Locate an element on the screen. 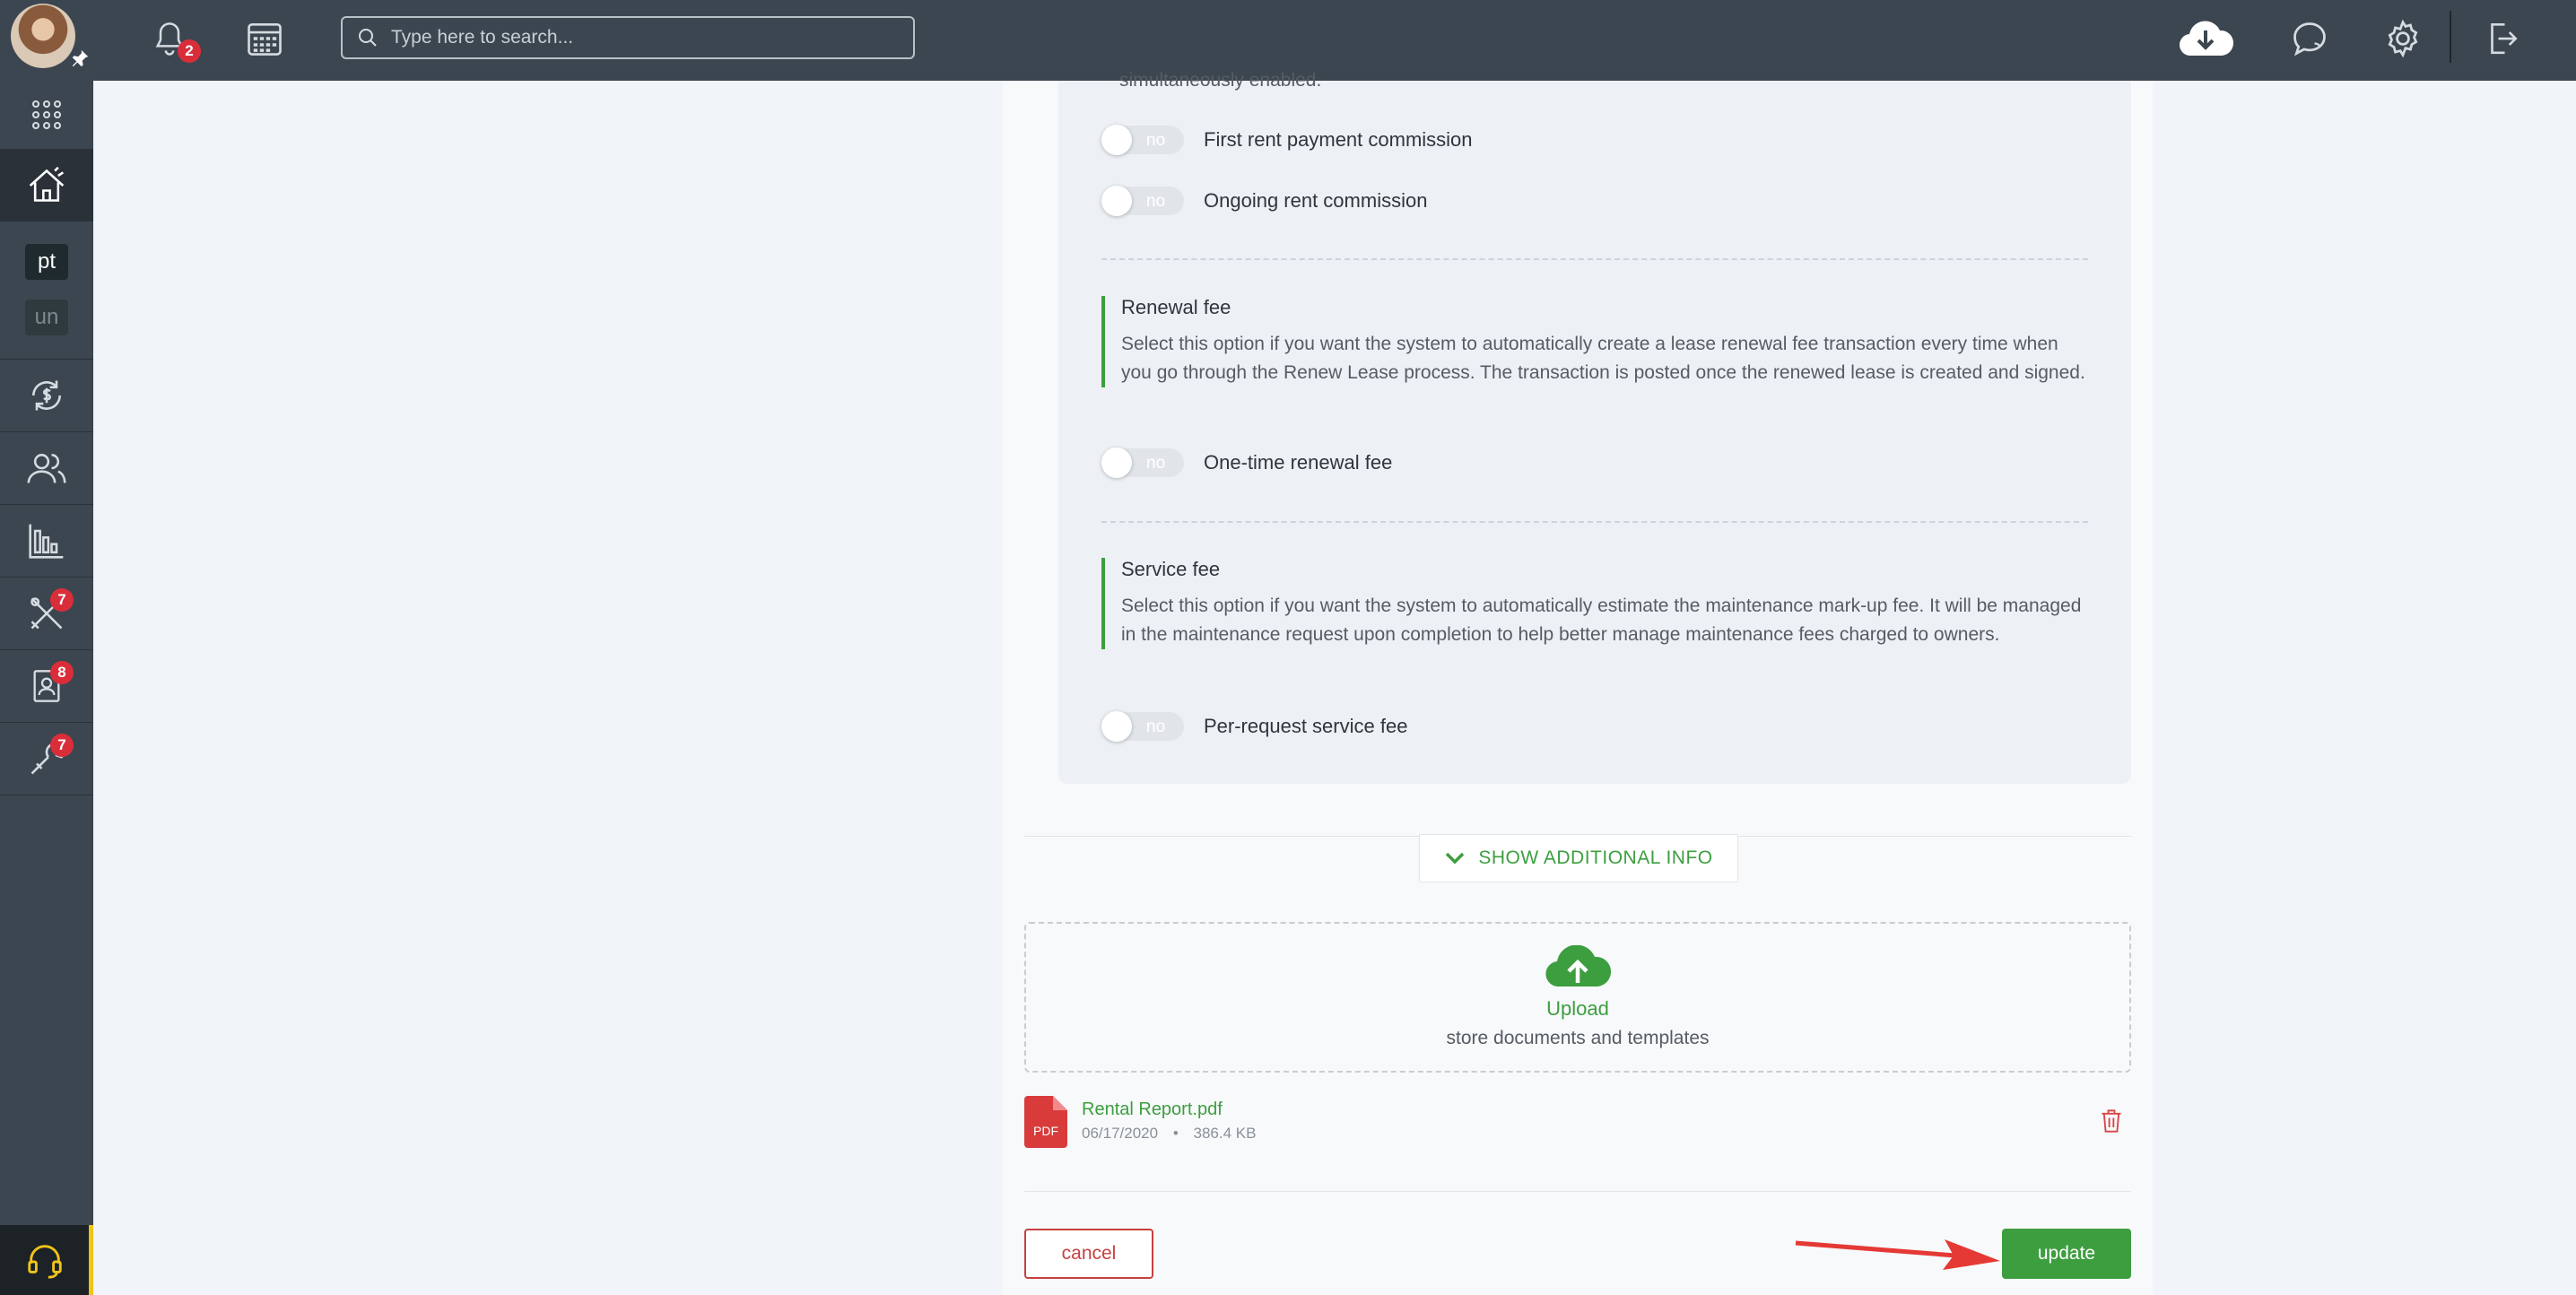 The height and width of the screenshot is (1295, 2576). service-fee-row: no Per-request service fee is located at coordinates (1254, 726).